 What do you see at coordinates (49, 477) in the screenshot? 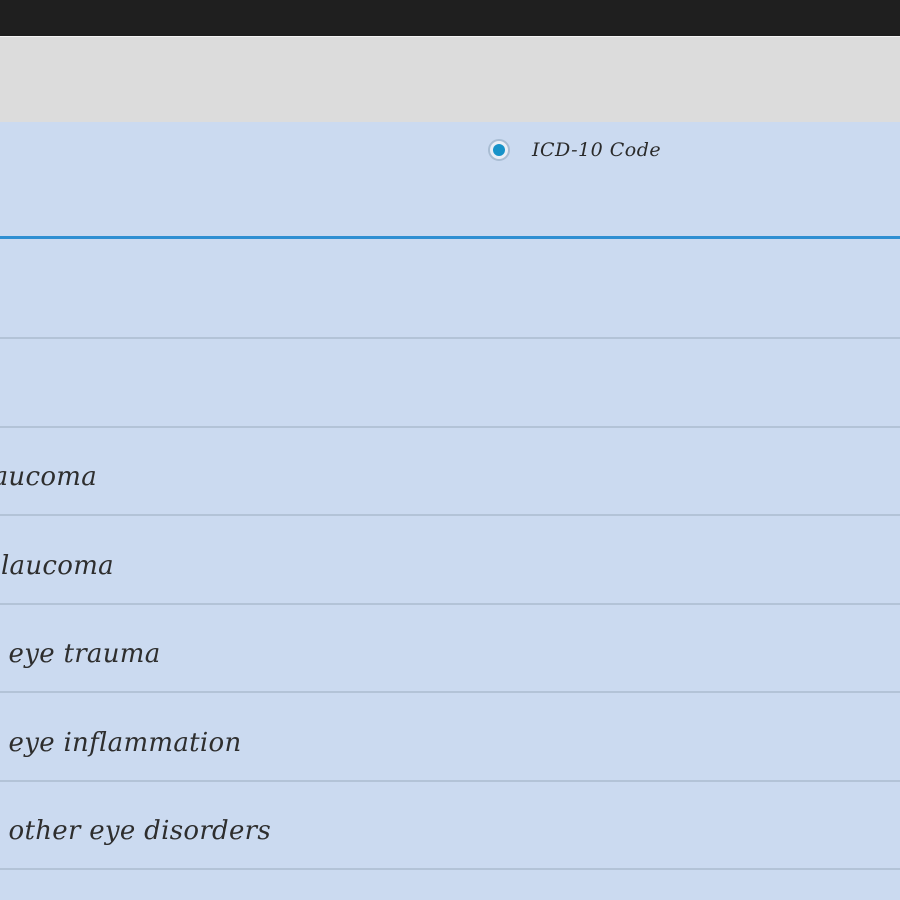
I see `list-item-label: laucoma` at bounding box center [49, 477].